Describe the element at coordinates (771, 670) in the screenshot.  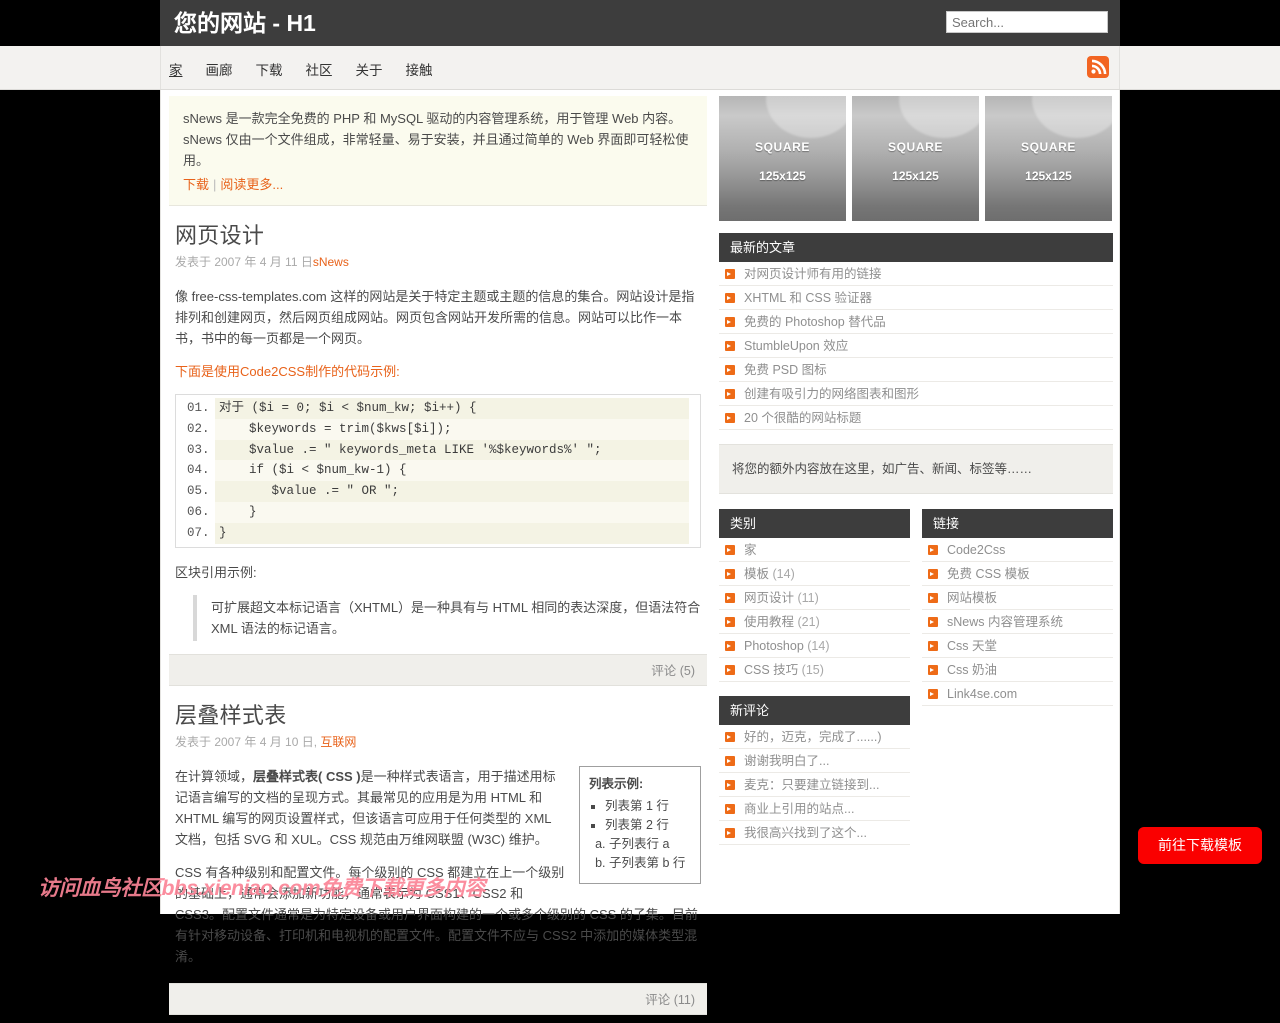
I see `list-item-label: CSS 技巧` at that location.